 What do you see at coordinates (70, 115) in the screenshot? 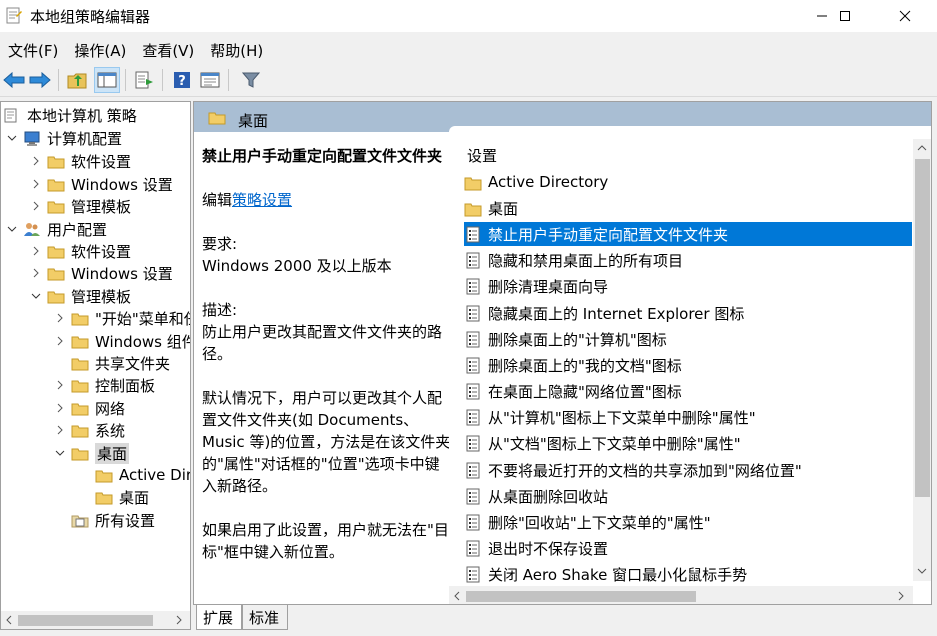
I see `tree-item-local-policy: 本地计算机 策略` at bounding box center [70, 115].